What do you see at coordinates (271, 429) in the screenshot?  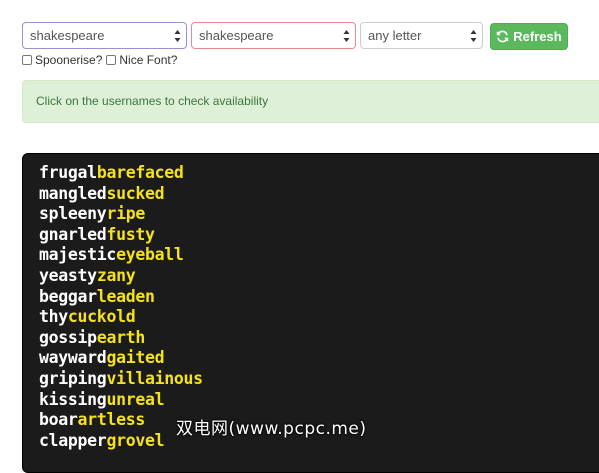 I see `watermark-text: 双电网(www.pcpc.me)` at bounding box center [271, 429].